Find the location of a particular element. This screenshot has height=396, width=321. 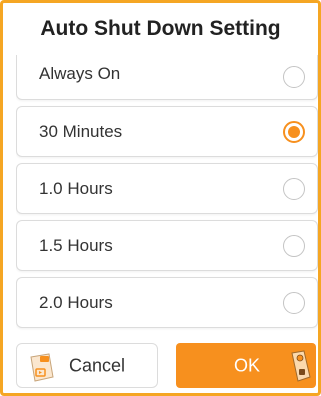

ok-label: OK is located at coordinates (247, 365).